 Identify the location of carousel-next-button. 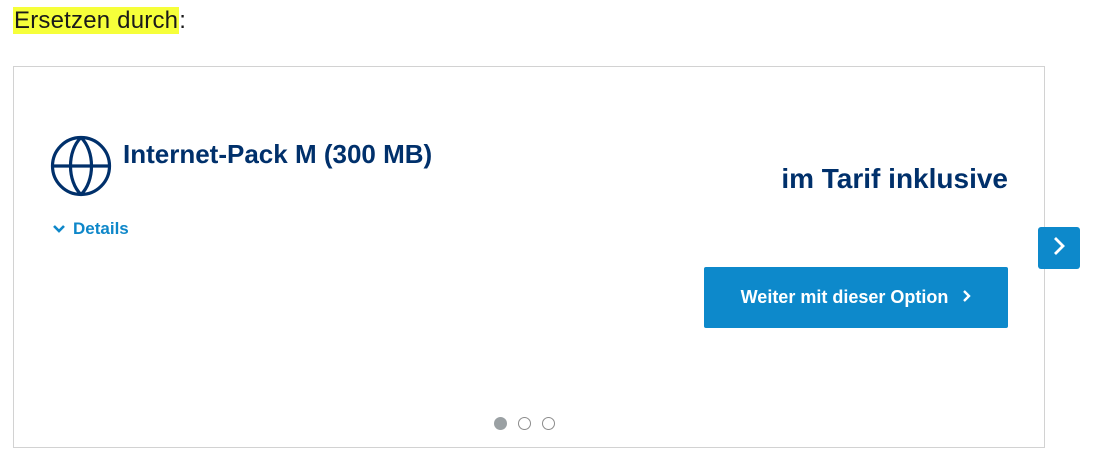
(1059, 248).